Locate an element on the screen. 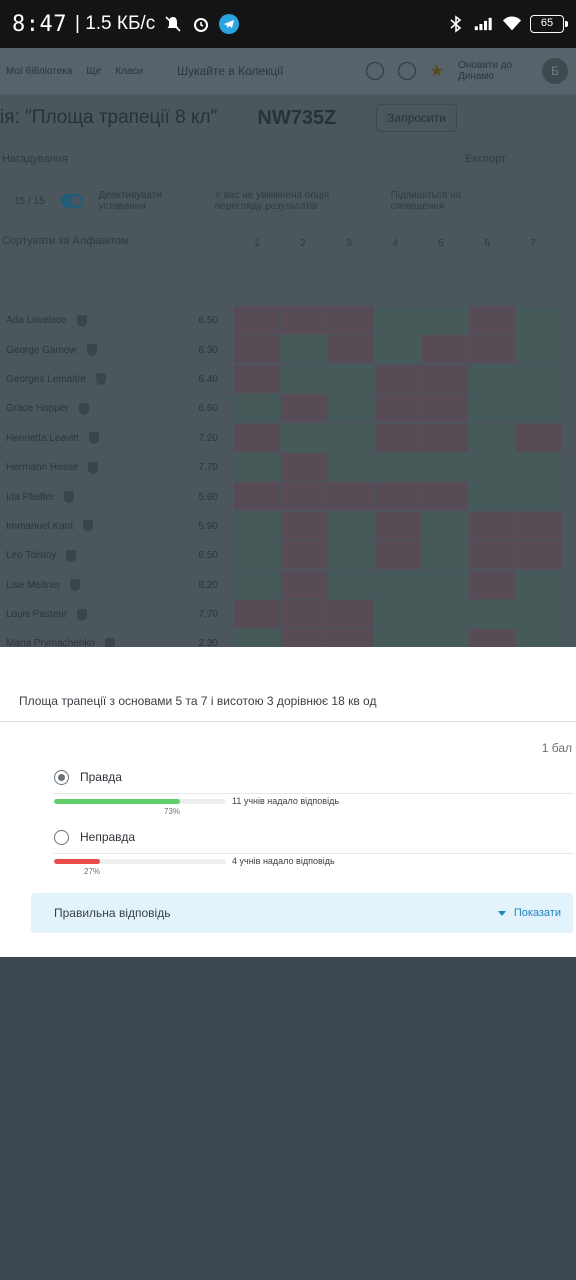 This screenshot has width=576, height=1280. col-num: 7 is located at coordinates (533, 243).